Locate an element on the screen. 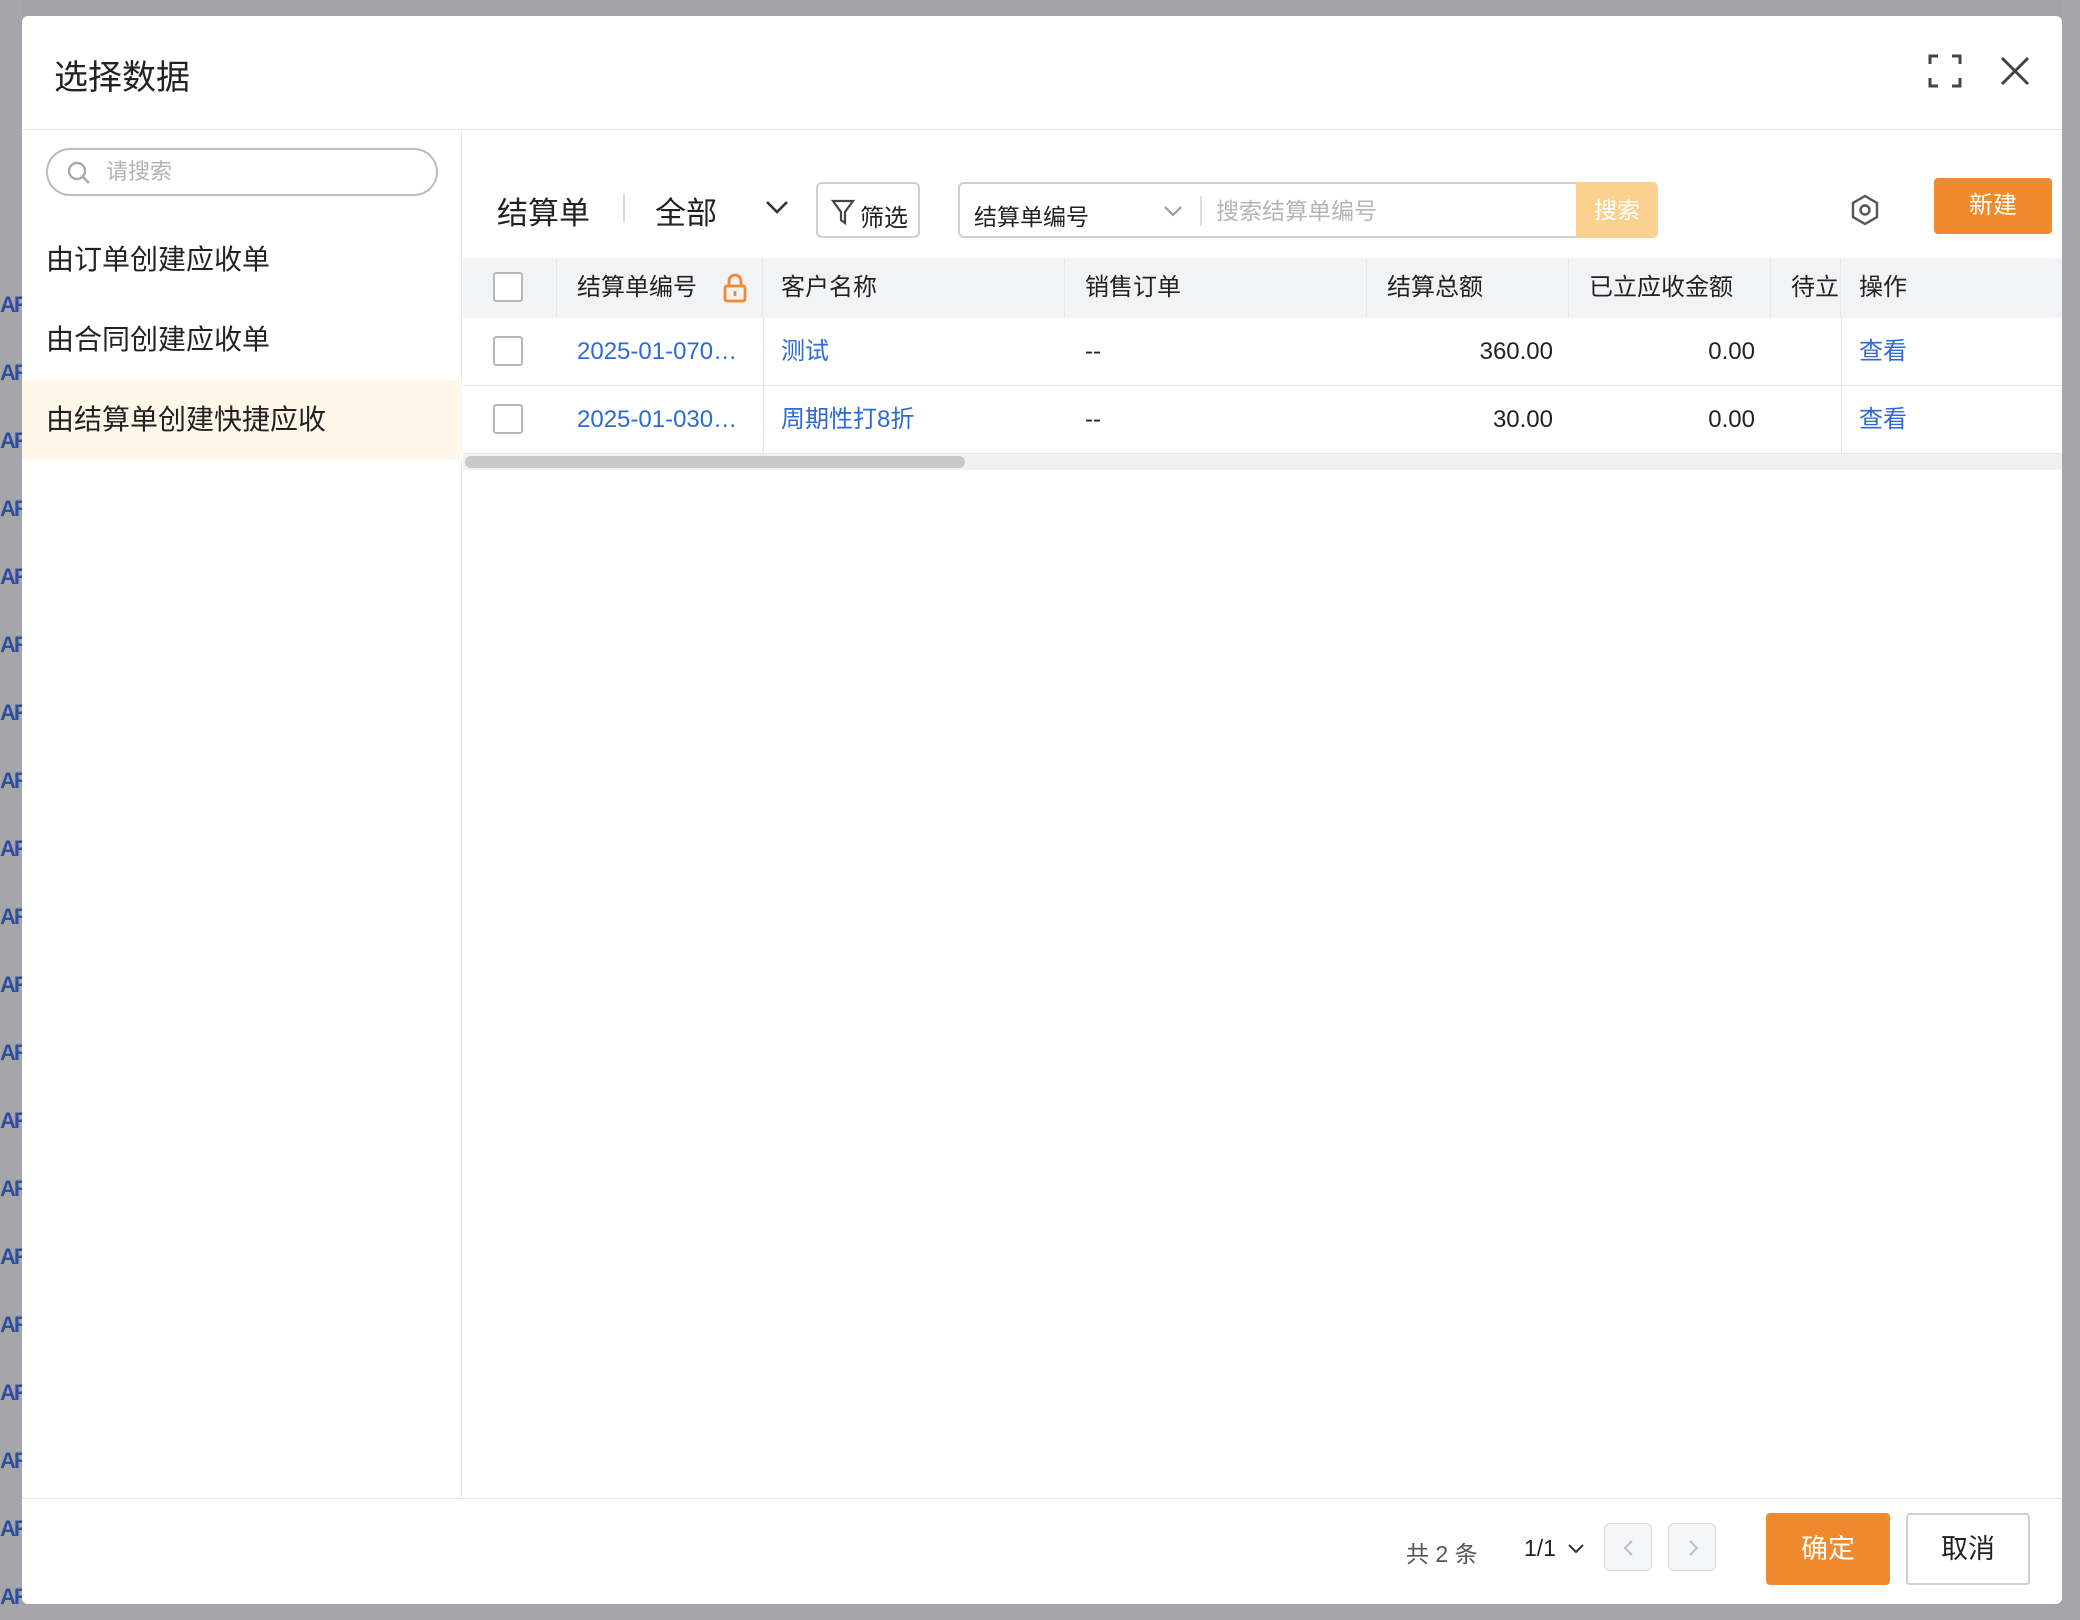 This screenshot has height=1620, width=2080. select-all-checkbox is located at coordinates (508, 287).